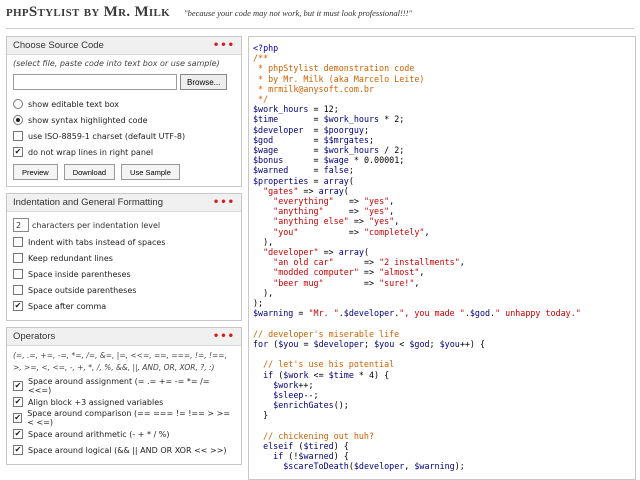 Image resolution: width=640 pixels, height=480 pixels. Describe the element at coordinates (459, 466) in the screenshot. I see `code-token: );` at that location.